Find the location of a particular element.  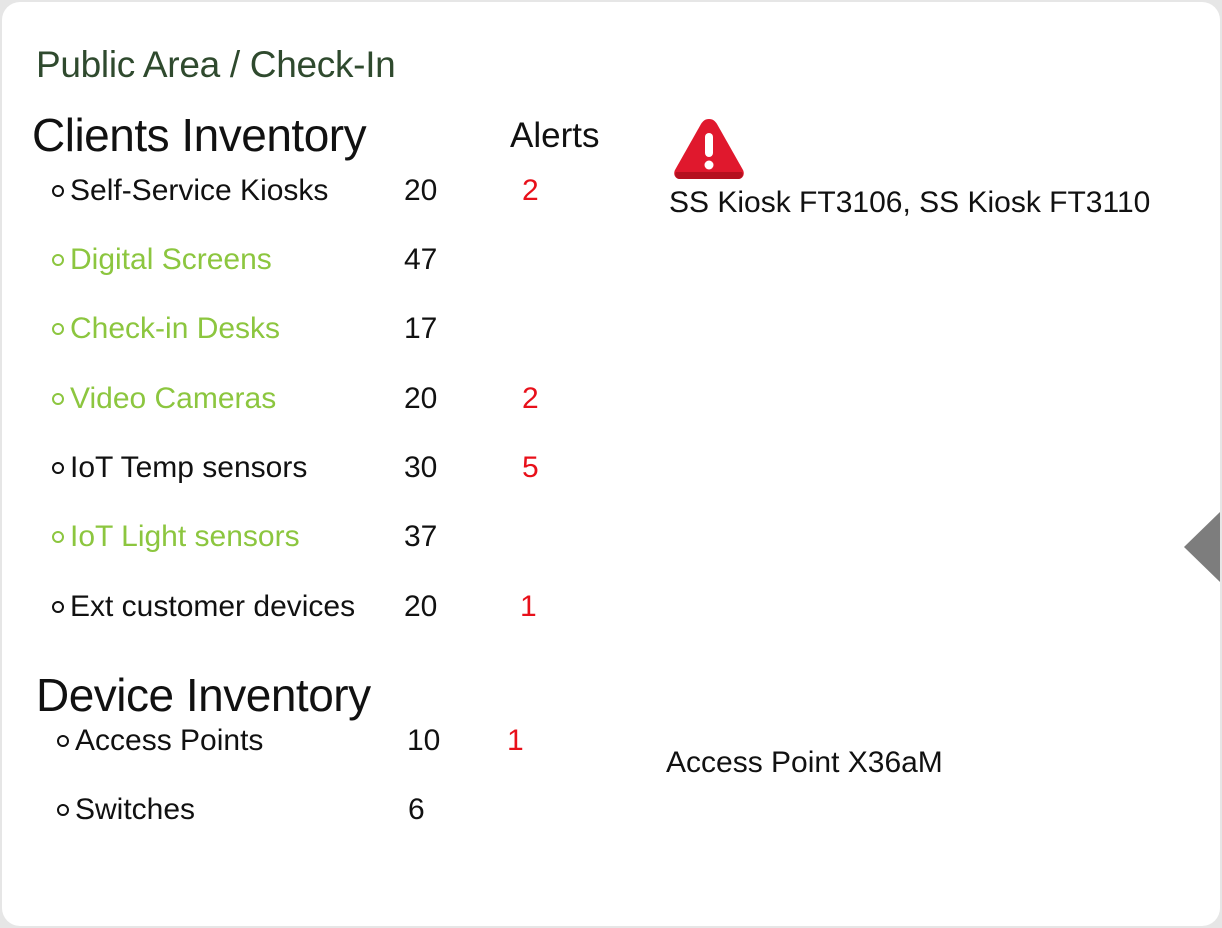

client-row-check-in-desks: Check-in Desks is located at coordinates (166, 329).